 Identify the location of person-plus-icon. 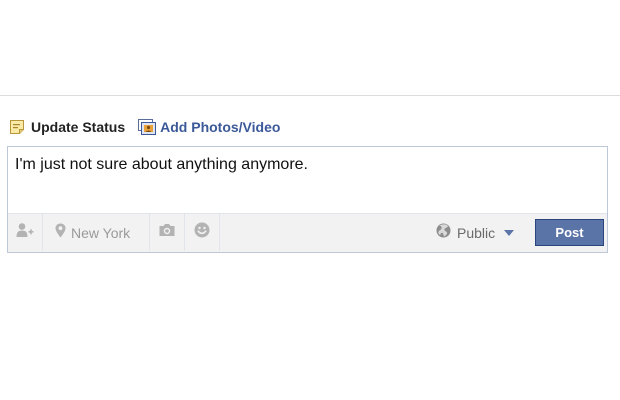
(25, 232).